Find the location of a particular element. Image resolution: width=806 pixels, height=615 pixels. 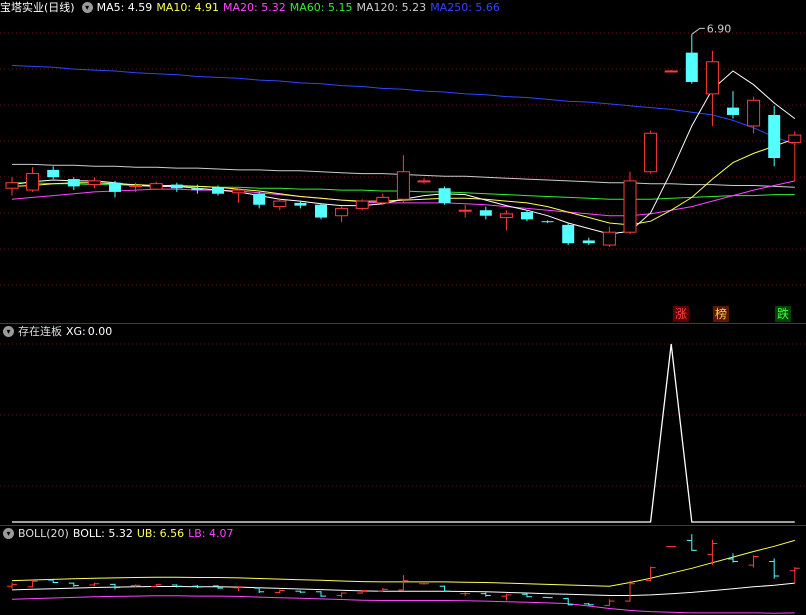

event-tag-2: 跌 is located at coordinates (783, 314).